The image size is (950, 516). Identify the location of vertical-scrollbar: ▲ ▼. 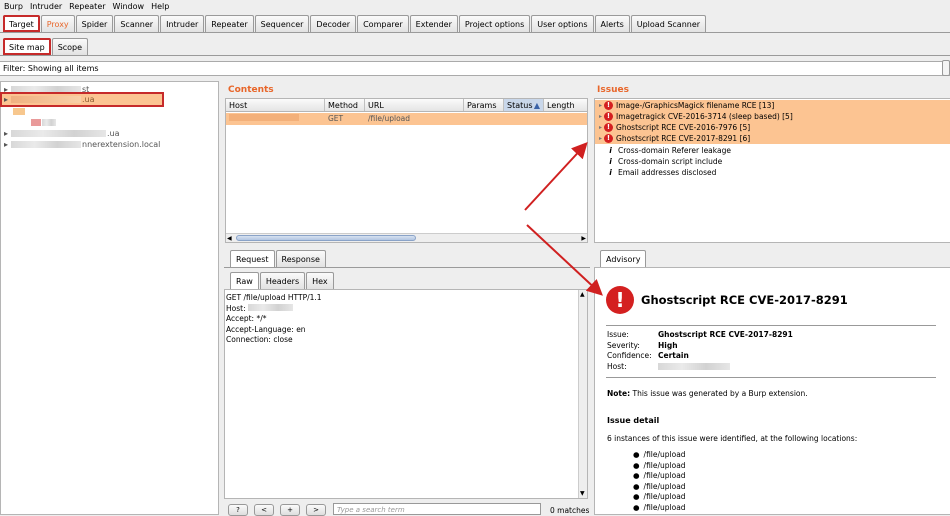
(582, 394).